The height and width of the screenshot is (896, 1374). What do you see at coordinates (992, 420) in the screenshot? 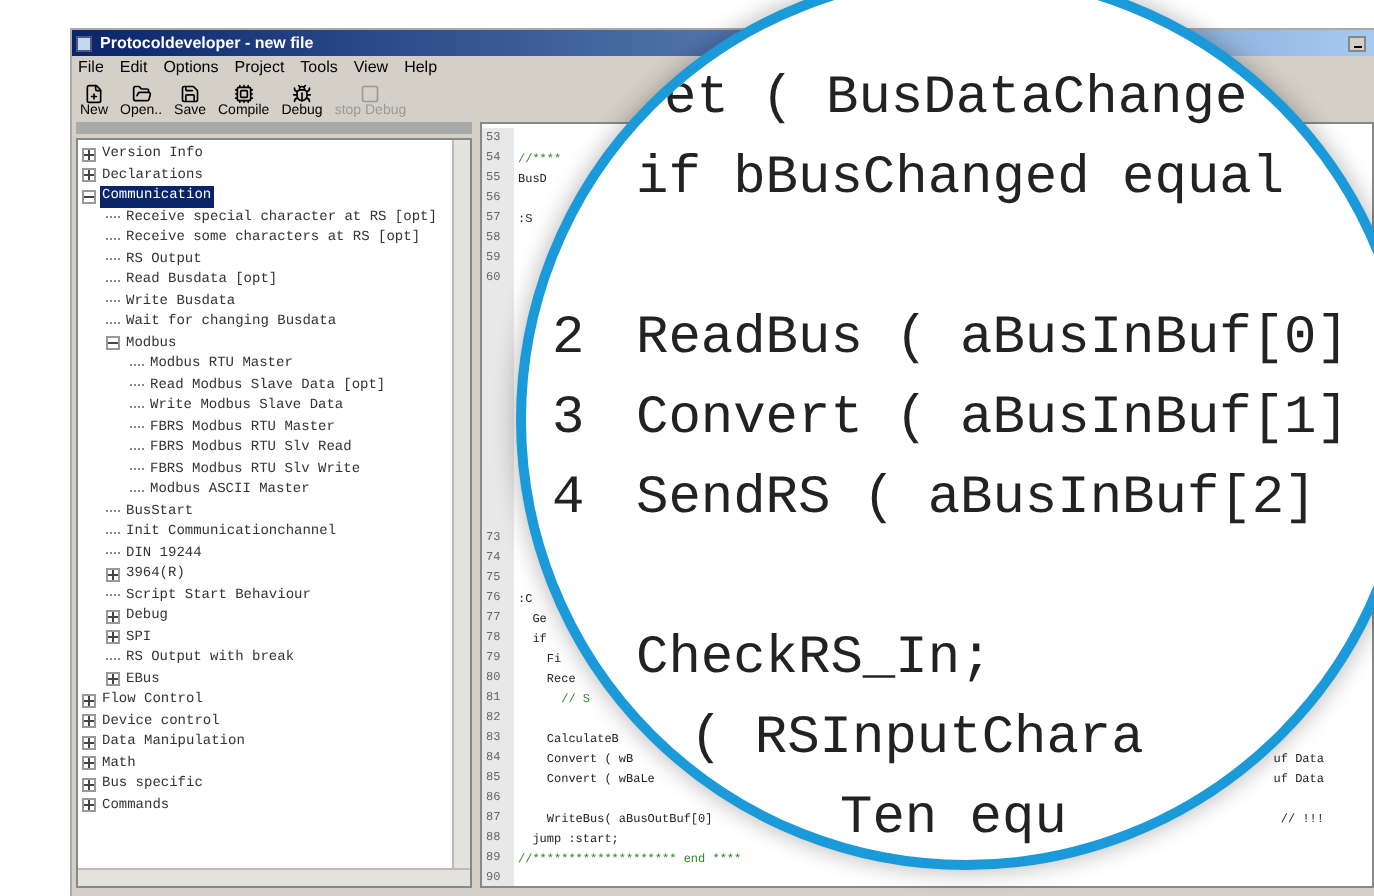
I see `code-line: Convert ( aBusInBuf[1]` at bounding box center [992, 420].